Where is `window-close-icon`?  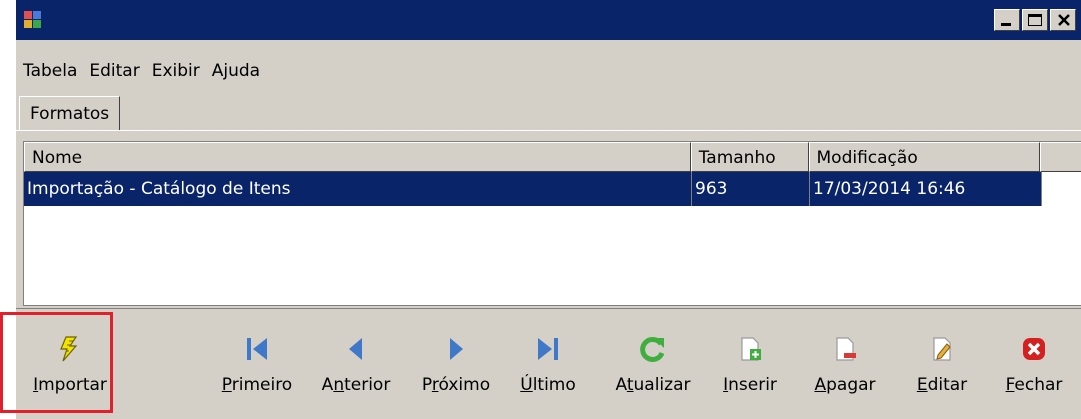
window-close-icon is located at coordinates (1064, 20).